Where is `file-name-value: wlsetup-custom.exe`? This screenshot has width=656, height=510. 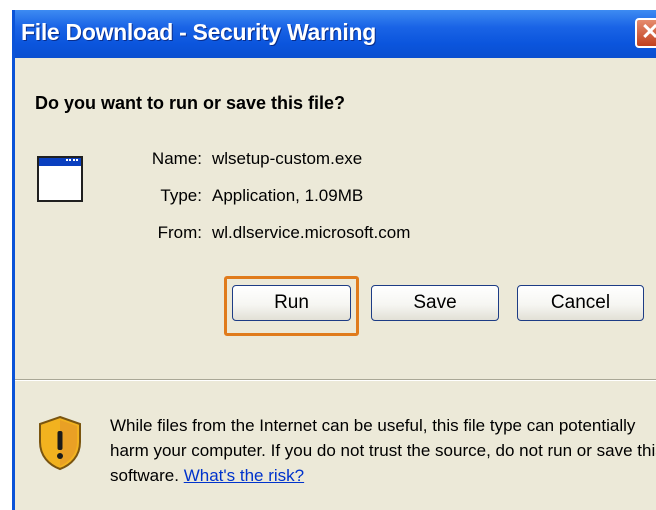 file-name-value: wlsetup-custom.exe is located at coordinates (287, 158).